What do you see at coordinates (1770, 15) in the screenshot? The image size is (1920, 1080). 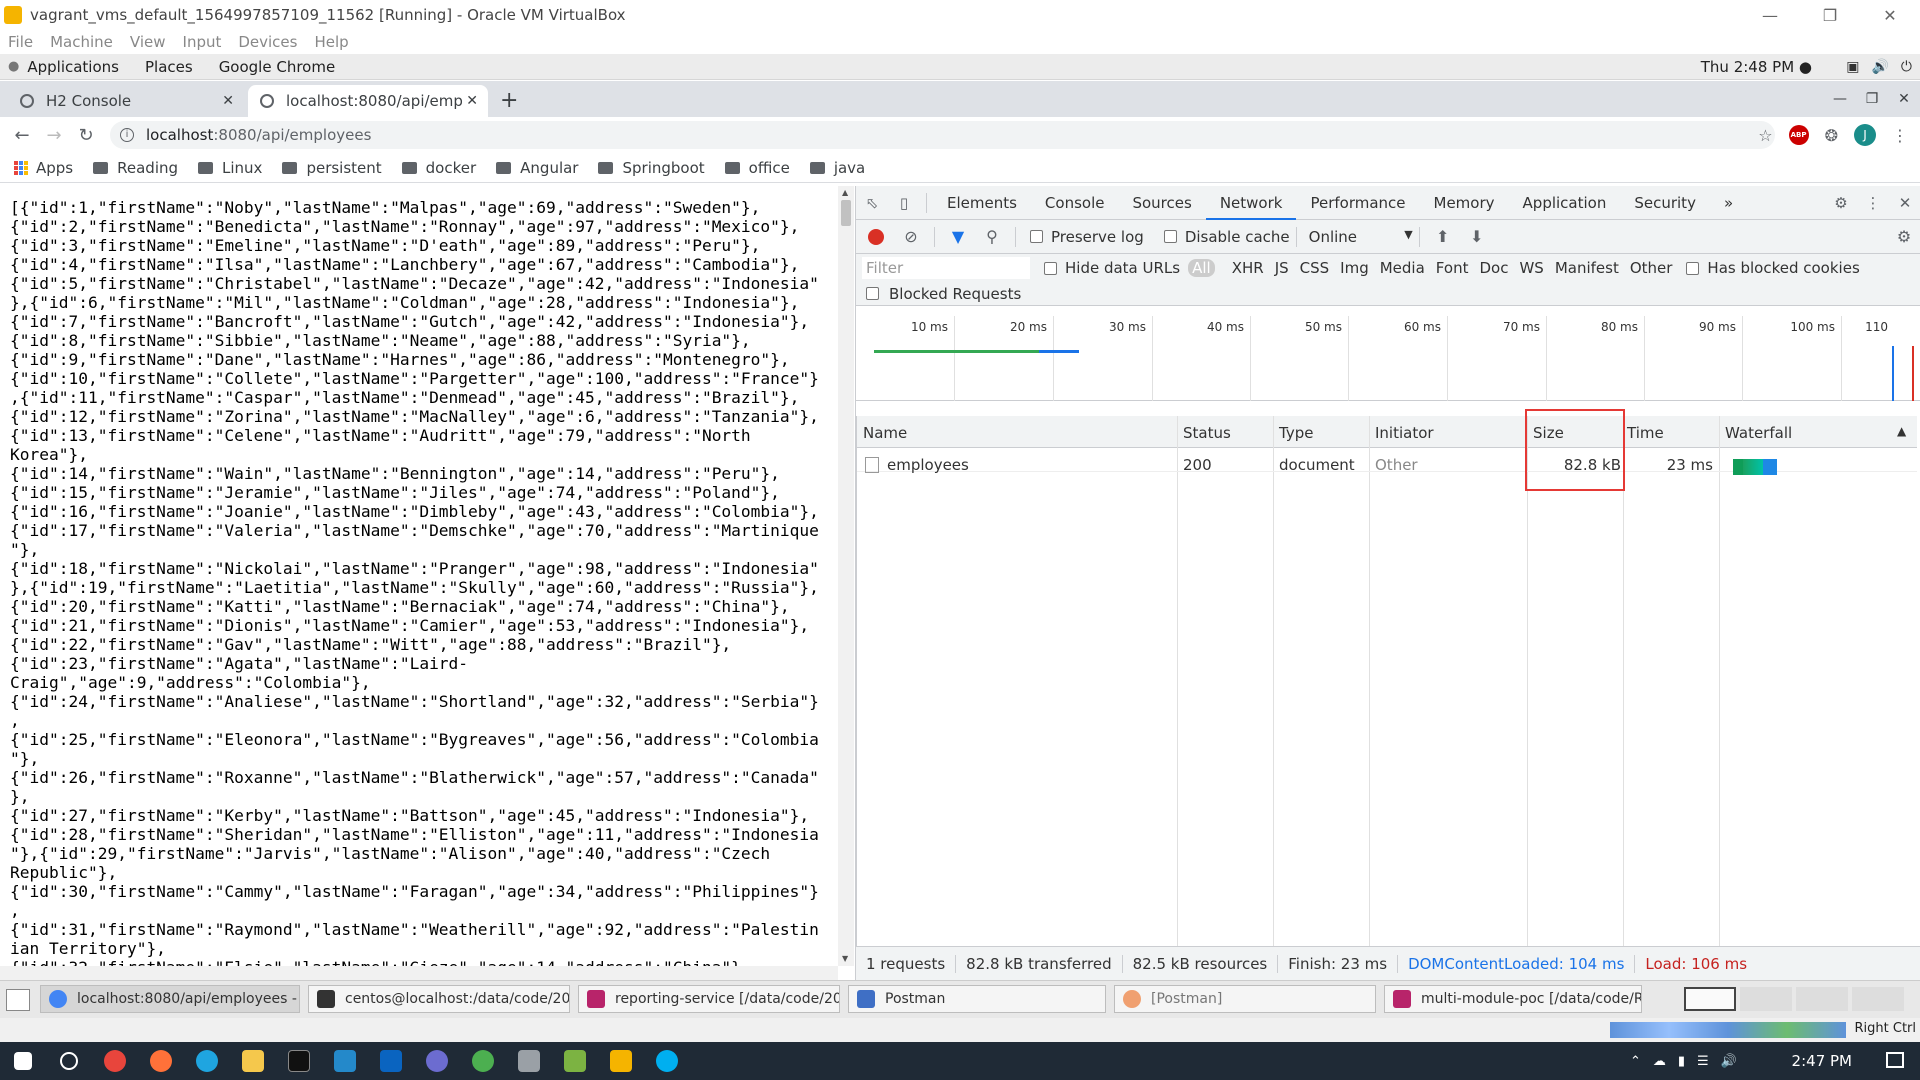 I see `minimize-button: —` at bounding box center [1770, 15].